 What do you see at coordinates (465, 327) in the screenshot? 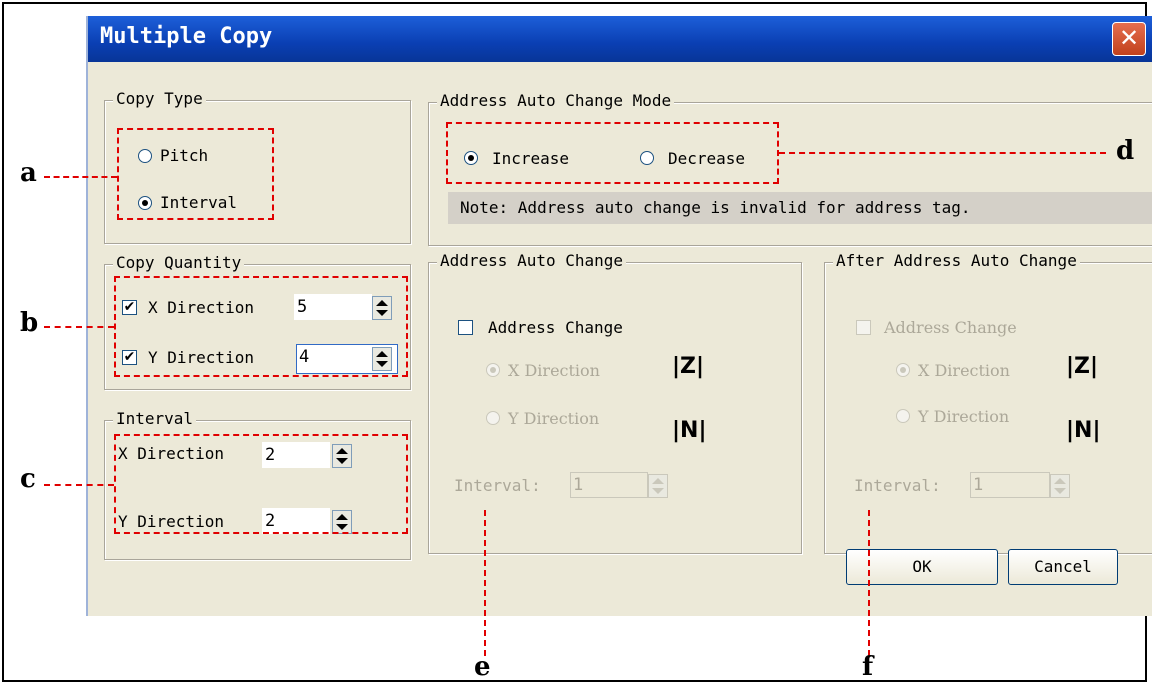
I see `address-change-checkbox` at bounding box center [465, 327].